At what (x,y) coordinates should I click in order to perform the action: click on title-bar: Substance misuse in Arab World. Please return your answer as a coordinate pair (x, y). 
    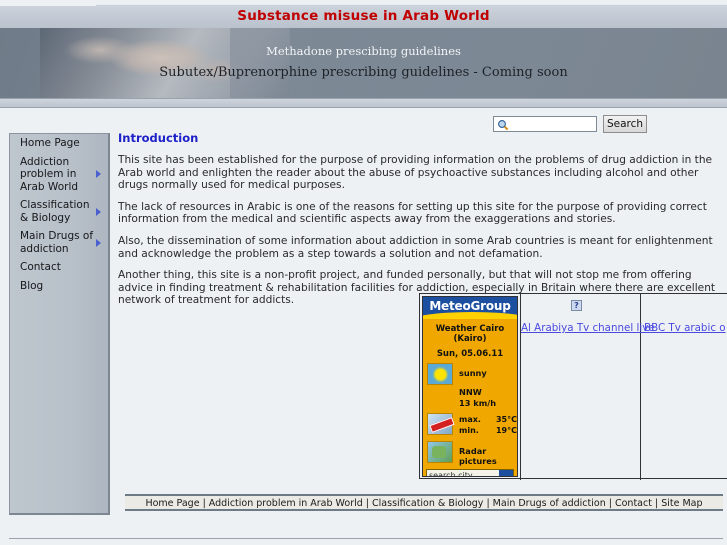
    Looking at the image, I should click on (363, 15).